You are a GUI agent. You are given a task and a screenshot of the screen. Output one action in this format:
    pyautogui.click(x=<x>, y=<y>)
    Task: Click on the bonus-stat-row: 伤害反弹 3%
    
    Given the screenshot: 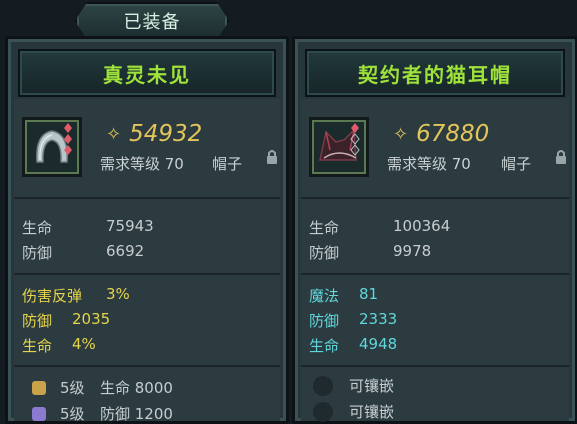 What is the action you would take?
    pyautogui.click(x=76, y=295)
    